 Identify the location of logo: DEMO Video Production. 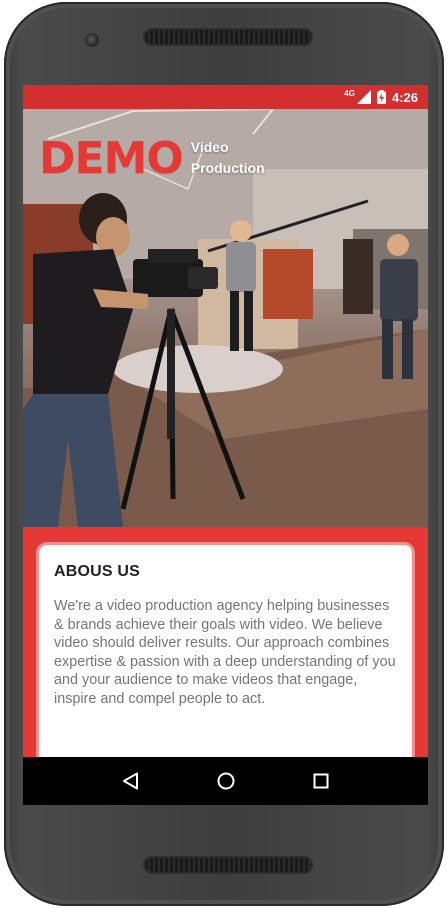
(152, 159).